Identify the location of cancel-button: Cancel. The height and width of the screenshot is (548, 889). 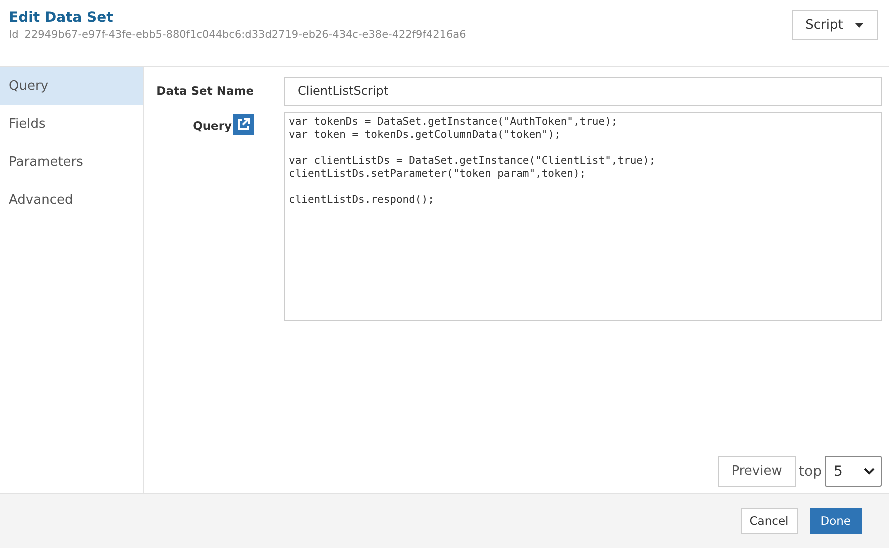
(769, 521).